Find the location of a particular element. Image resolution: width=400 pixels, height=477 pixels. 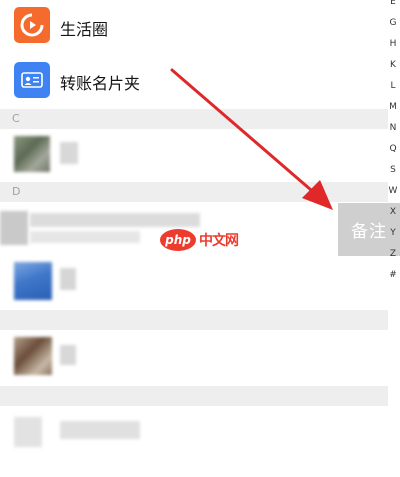

watermark-text: 中文网 is located at coordinates (219, 241).